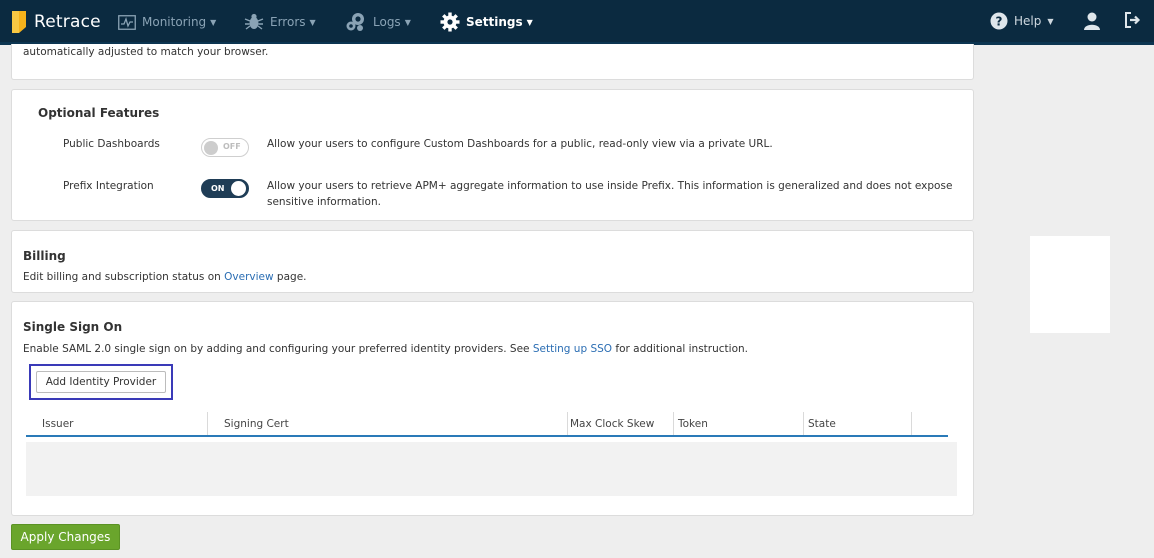  I want to click on identity-providers-table-body, so click(491, 469).